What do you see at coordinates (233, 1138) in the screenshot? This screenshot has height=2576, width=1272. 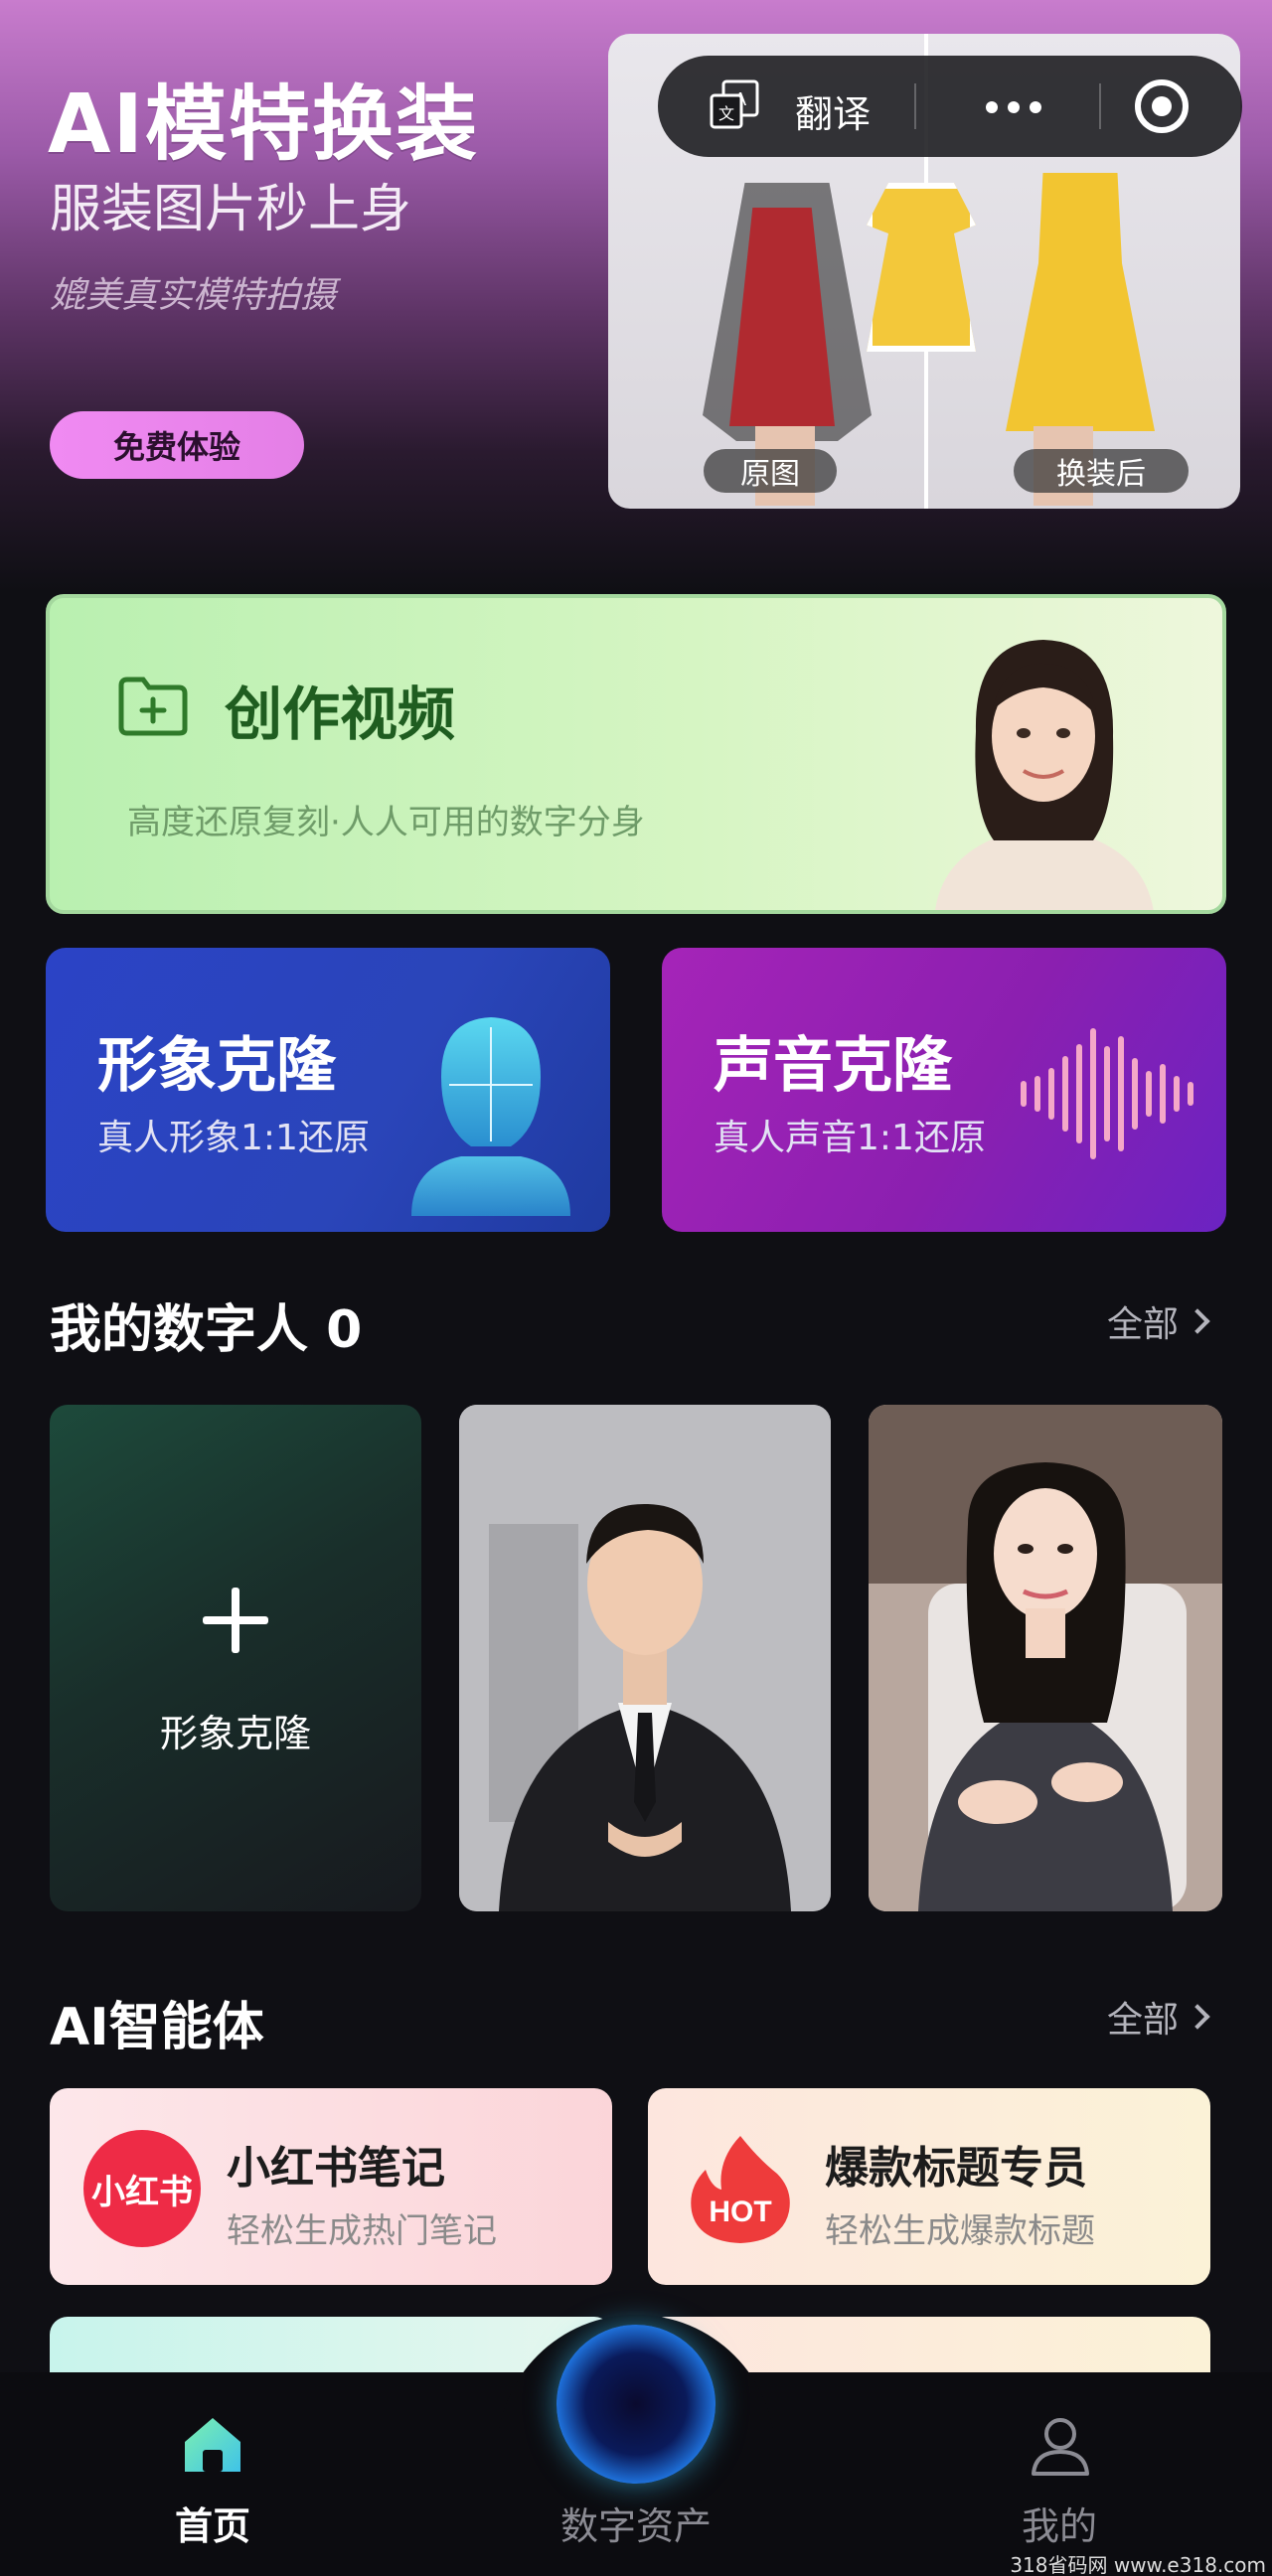 I see `image-clone-description: 真人形象1:1还原` at bounding box center [233, 1138].